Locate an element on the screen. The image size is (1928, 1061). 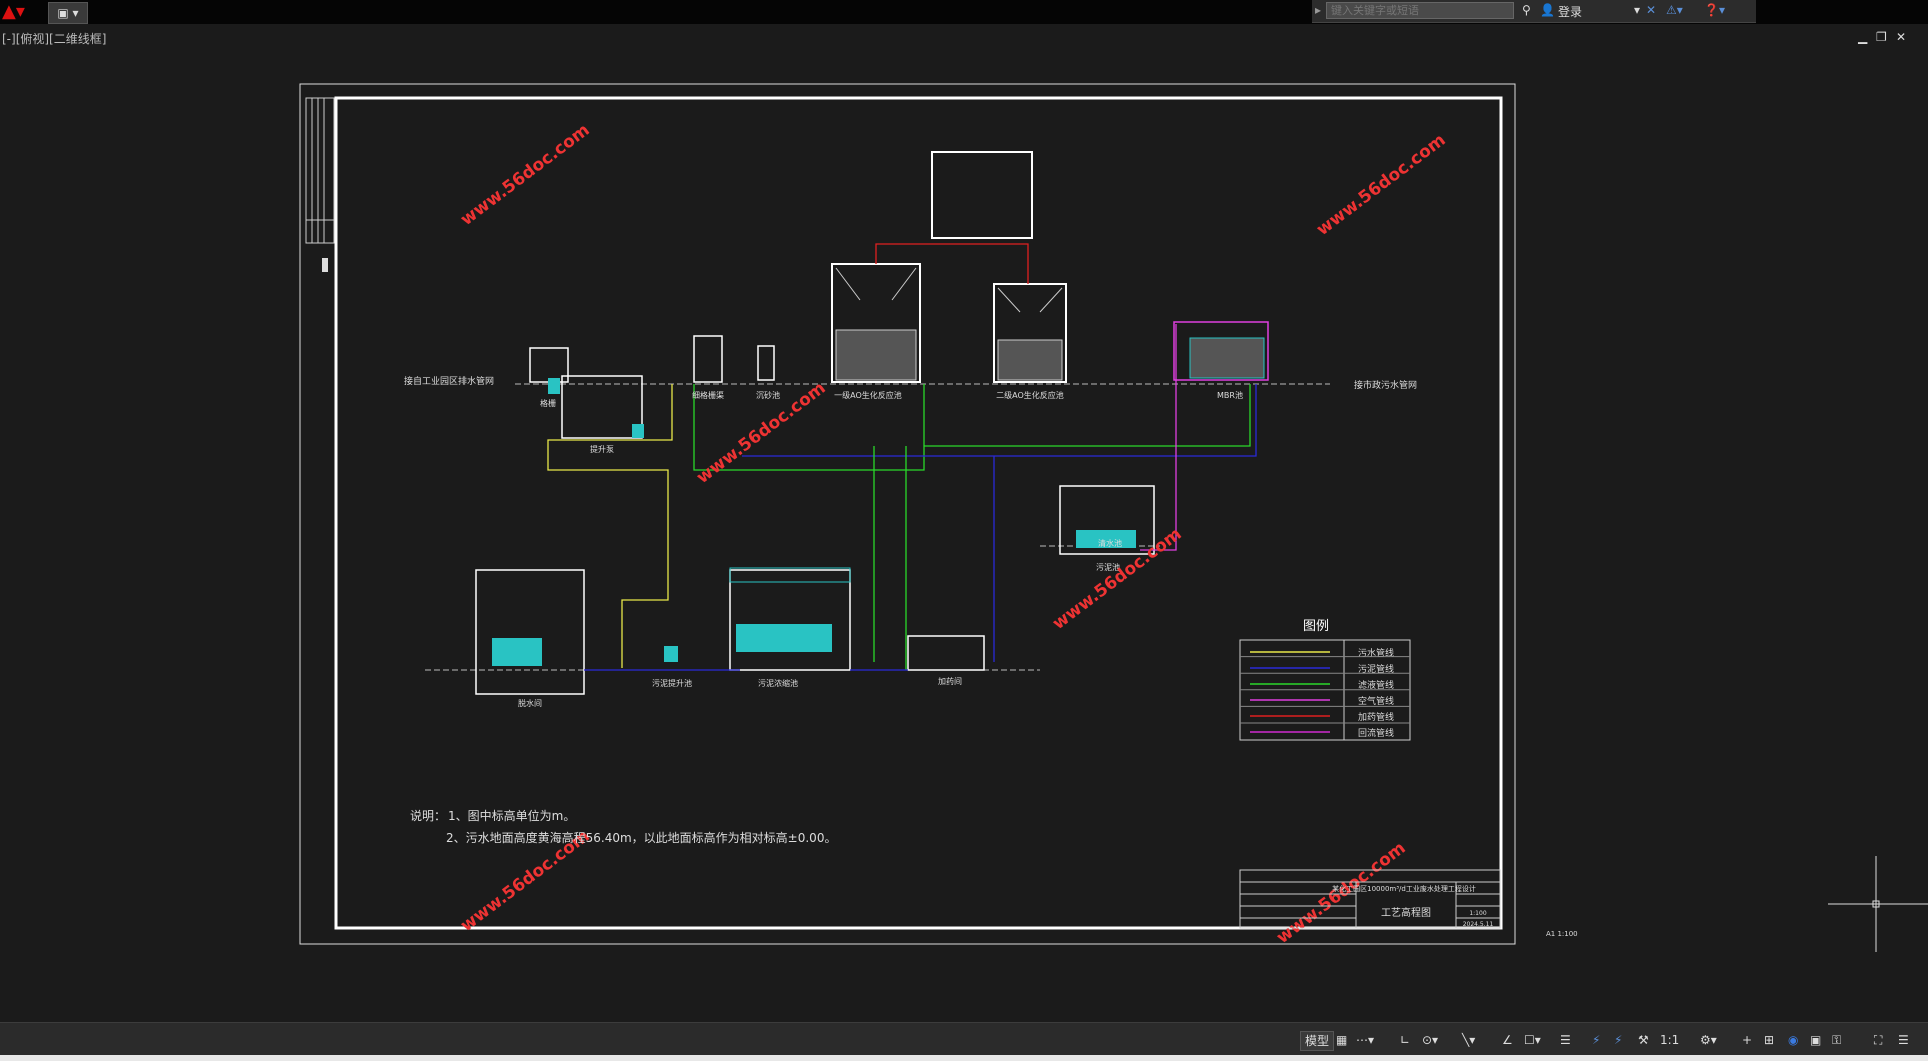
dewatering-machine-icon is located at coordinates (517, 652).